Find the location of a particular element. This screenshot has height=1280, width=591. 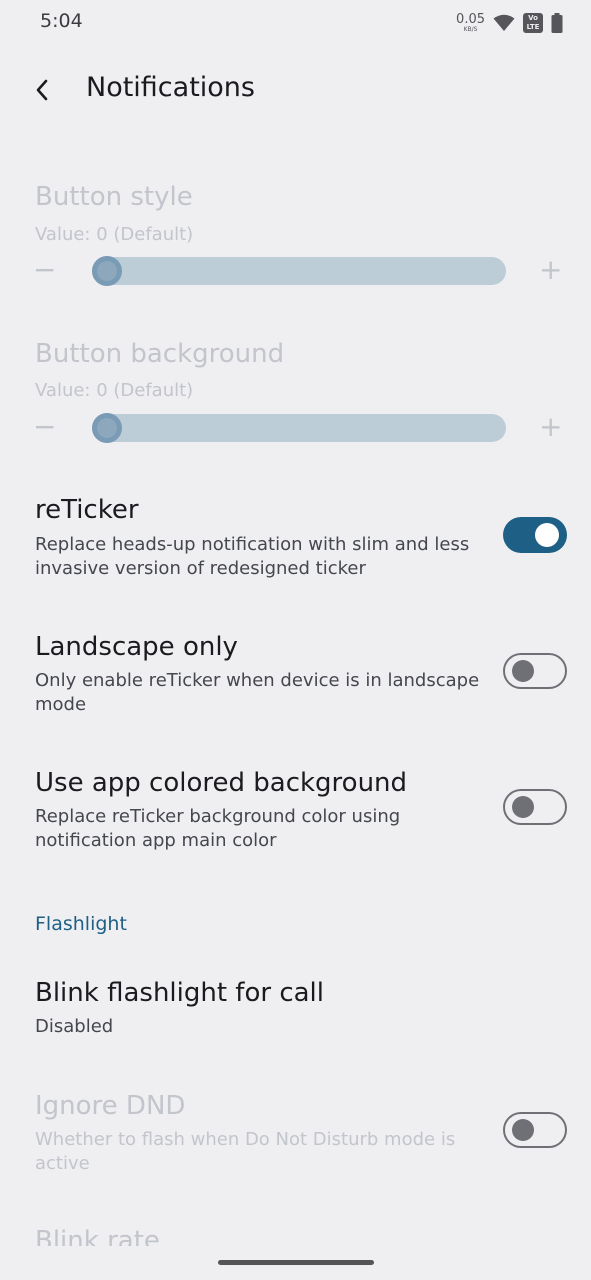

net-speed-unit: KB/S is located at coordinates (470, 29).